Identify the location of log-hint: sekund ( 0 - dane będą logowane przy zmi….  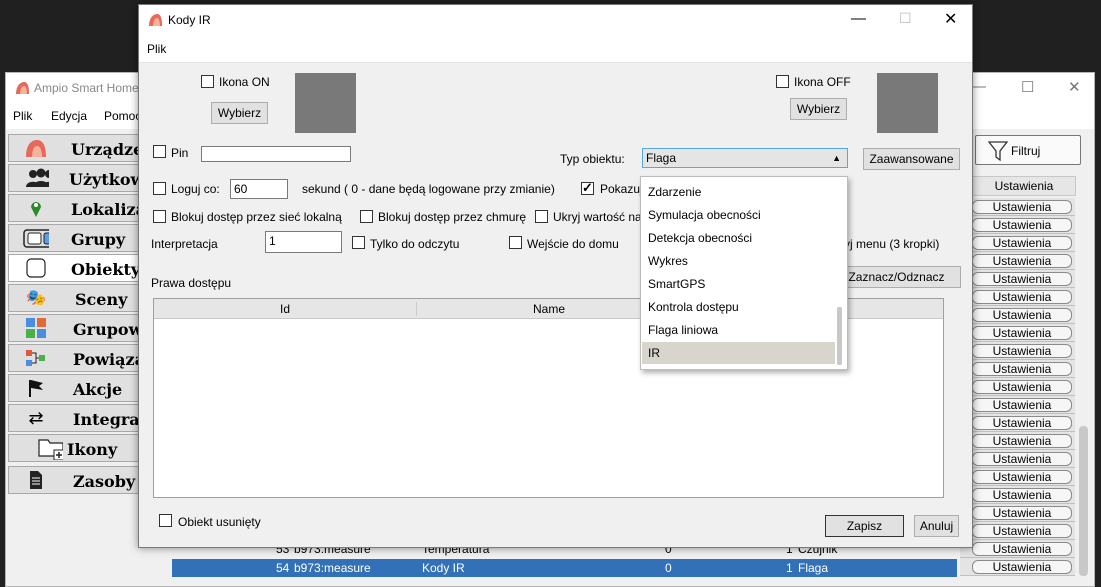
(428, 189).